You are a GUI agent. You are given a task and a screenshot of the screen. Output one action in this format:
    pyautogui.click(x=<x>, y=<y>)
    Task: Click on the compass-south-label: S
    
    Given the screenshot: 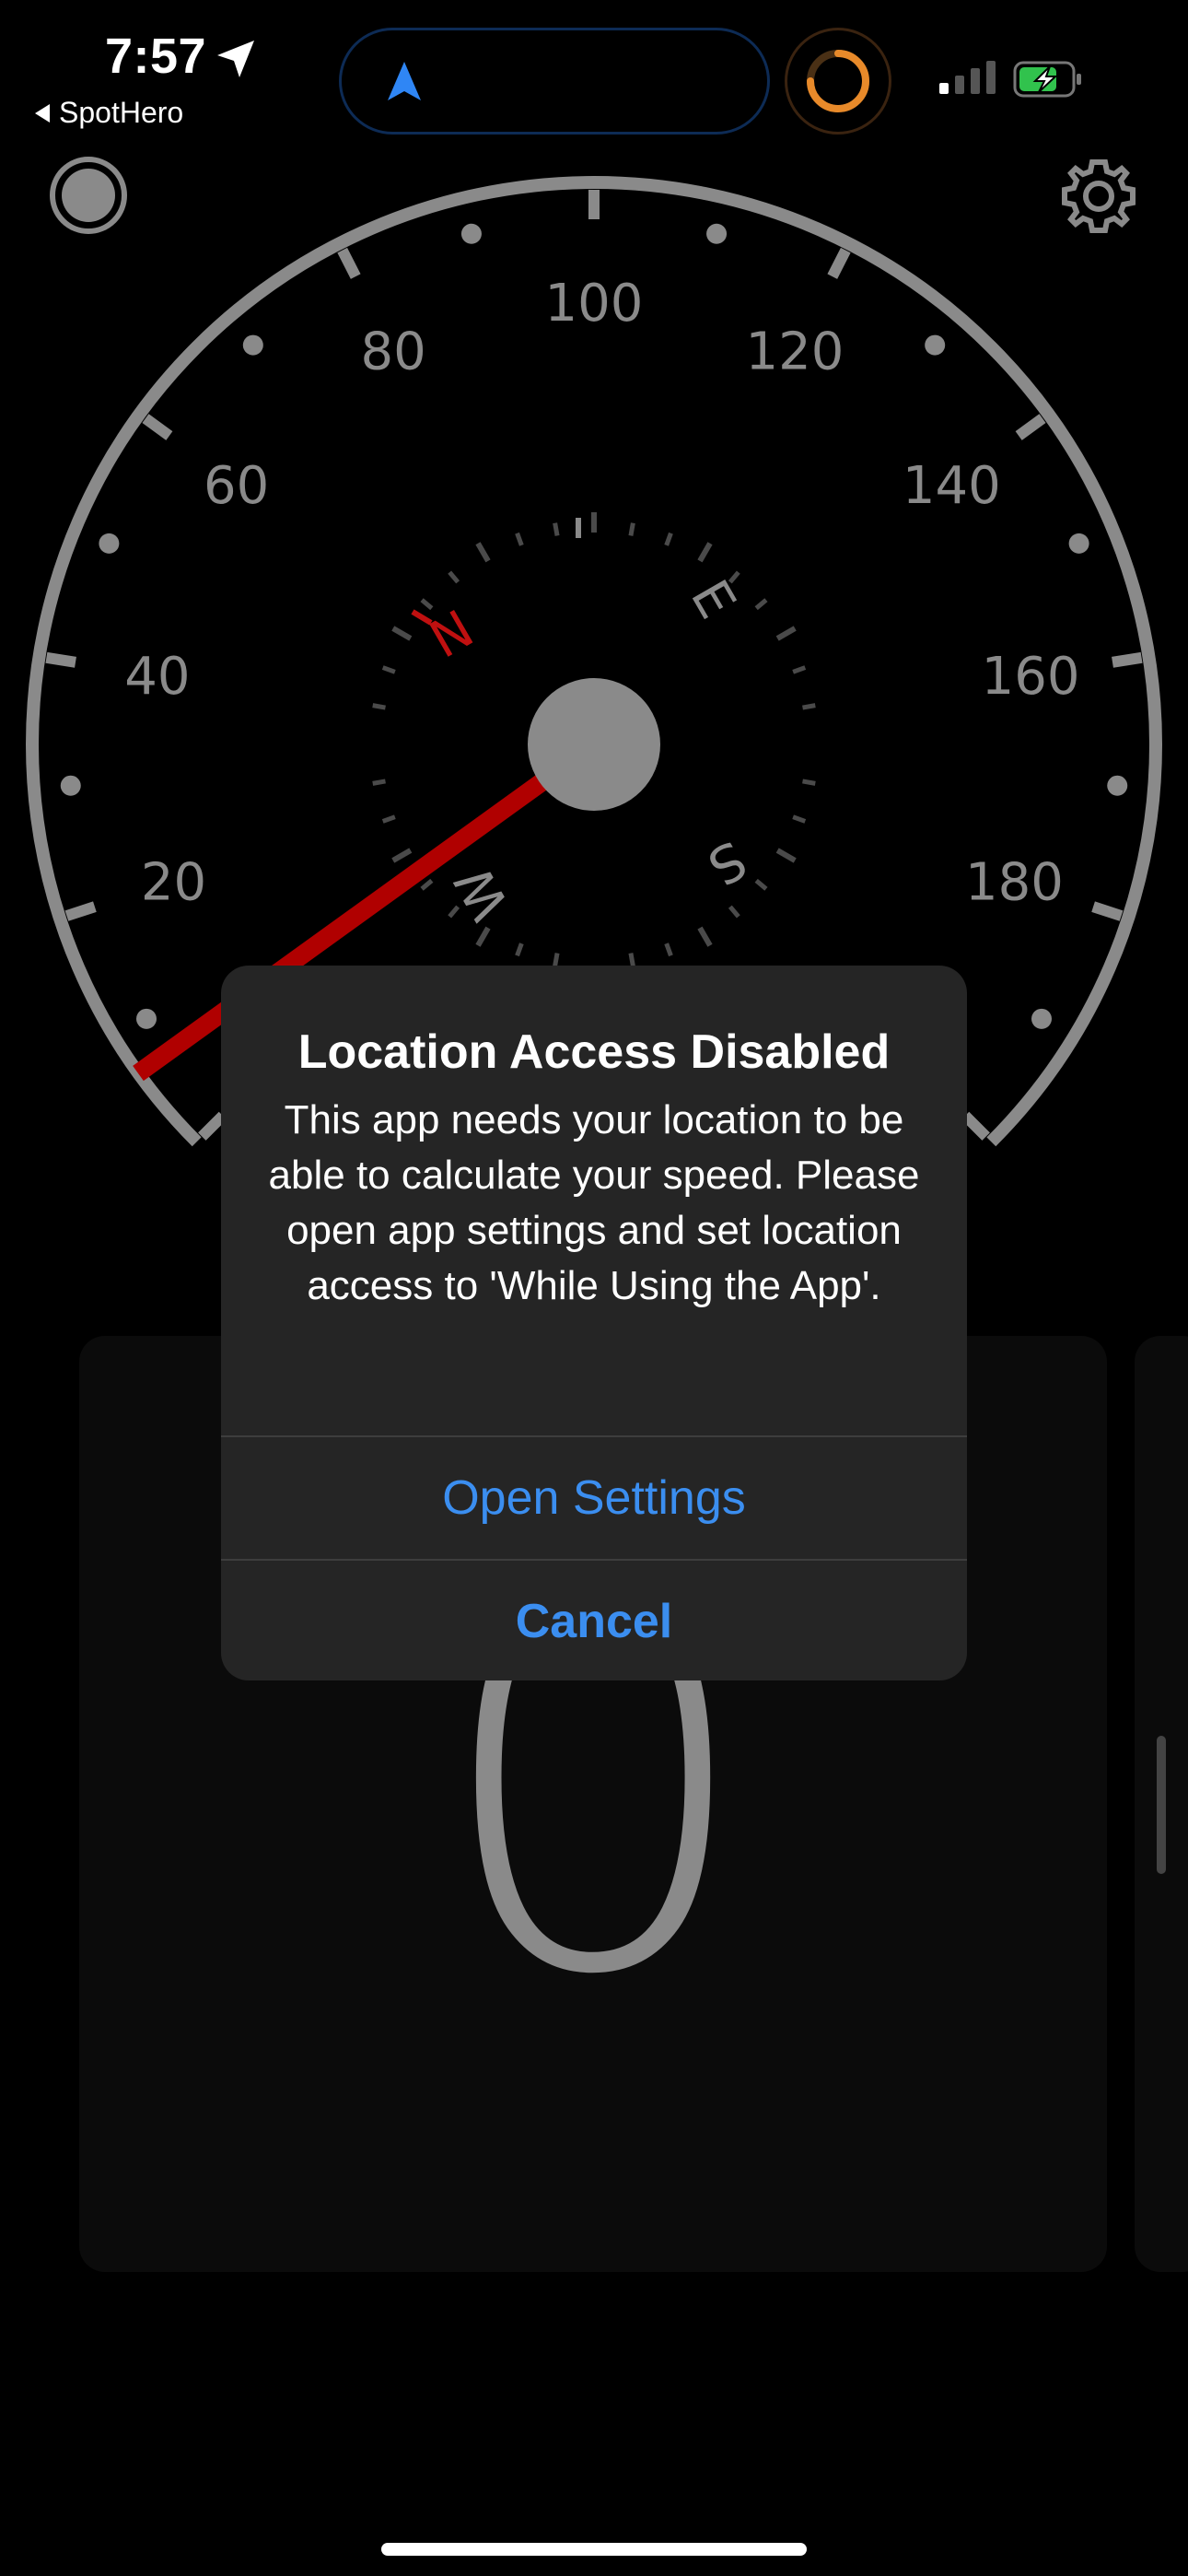 What is the action you would take?
    pyautogui.click(x=727, y=862)
    